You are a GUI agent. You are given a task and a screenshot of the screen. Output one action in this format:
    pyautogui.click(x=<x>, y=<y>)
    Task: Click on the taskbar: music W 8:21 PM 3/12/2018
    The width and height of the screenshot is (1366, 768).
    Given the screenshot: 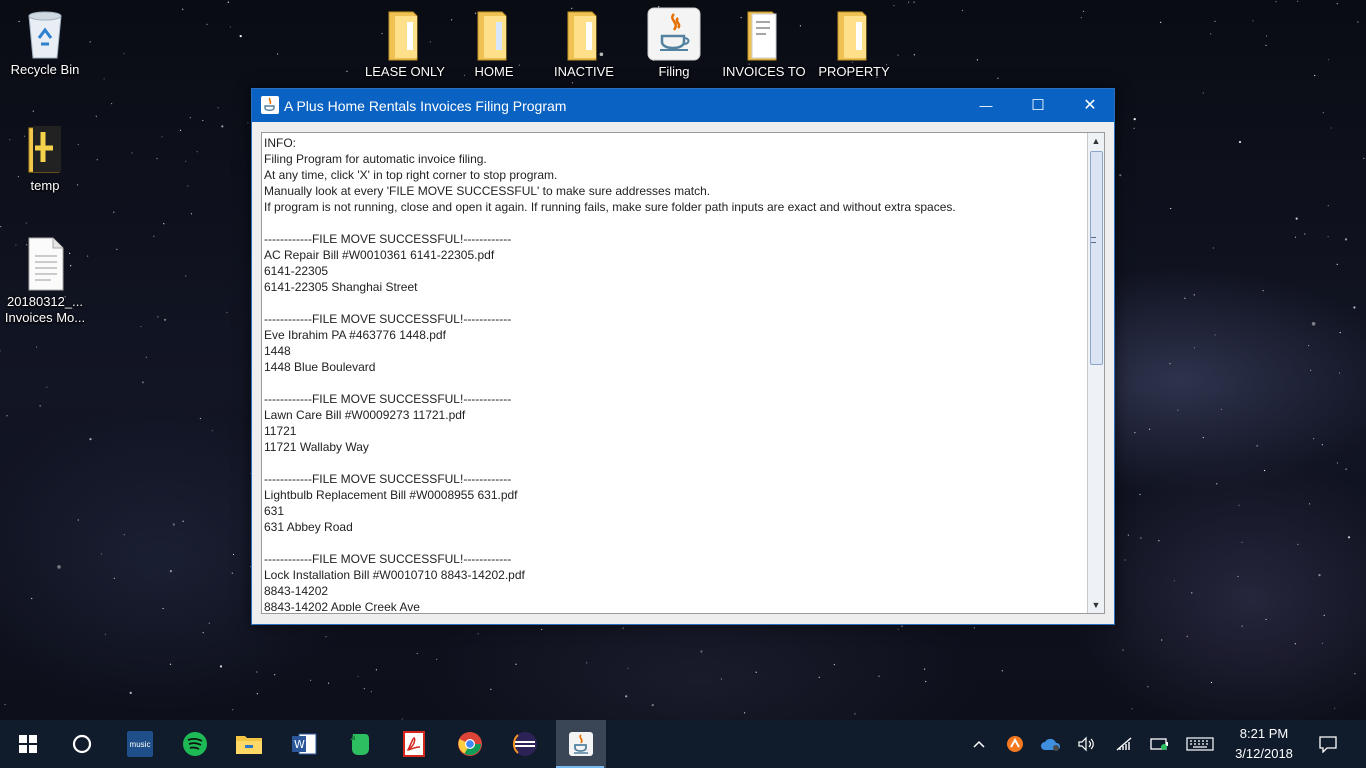 What is the action you would take?
    pyautogui.click(x=683, y=744)
    